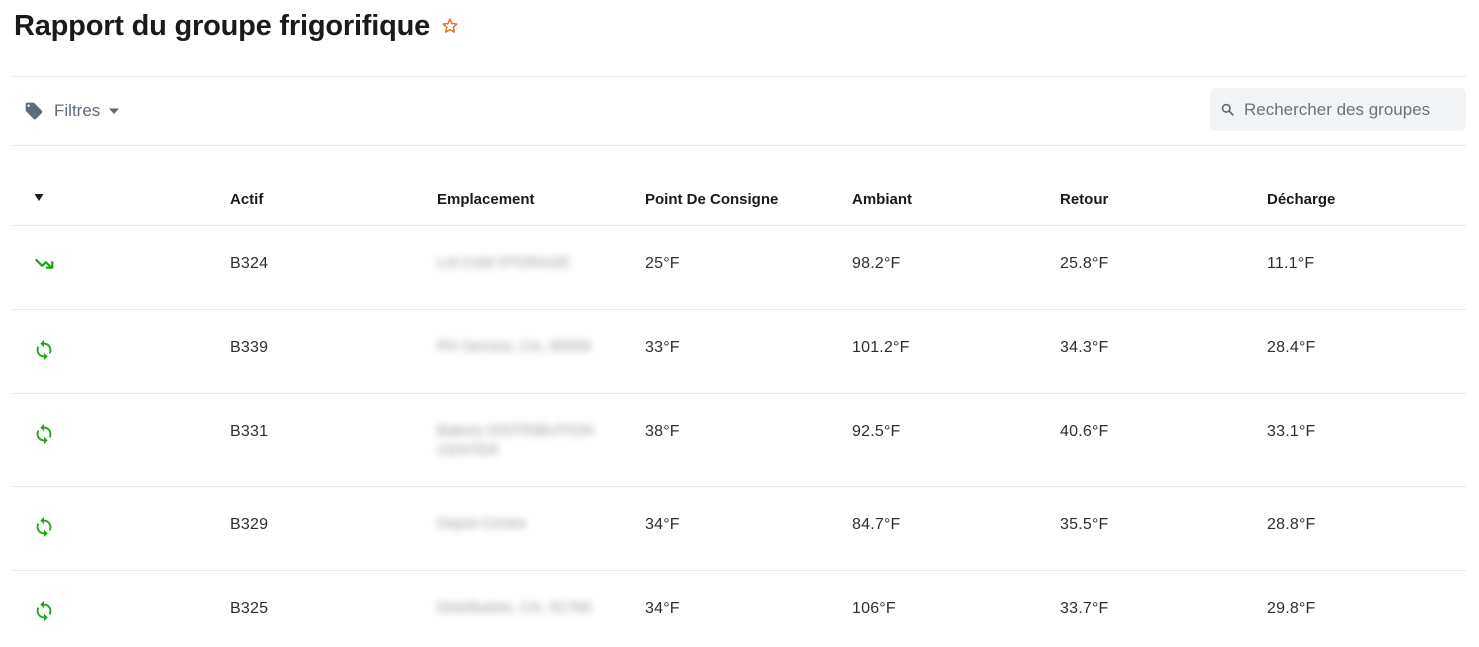  I want to click on discharge-value: 28.8°F, so click(1291, 524).